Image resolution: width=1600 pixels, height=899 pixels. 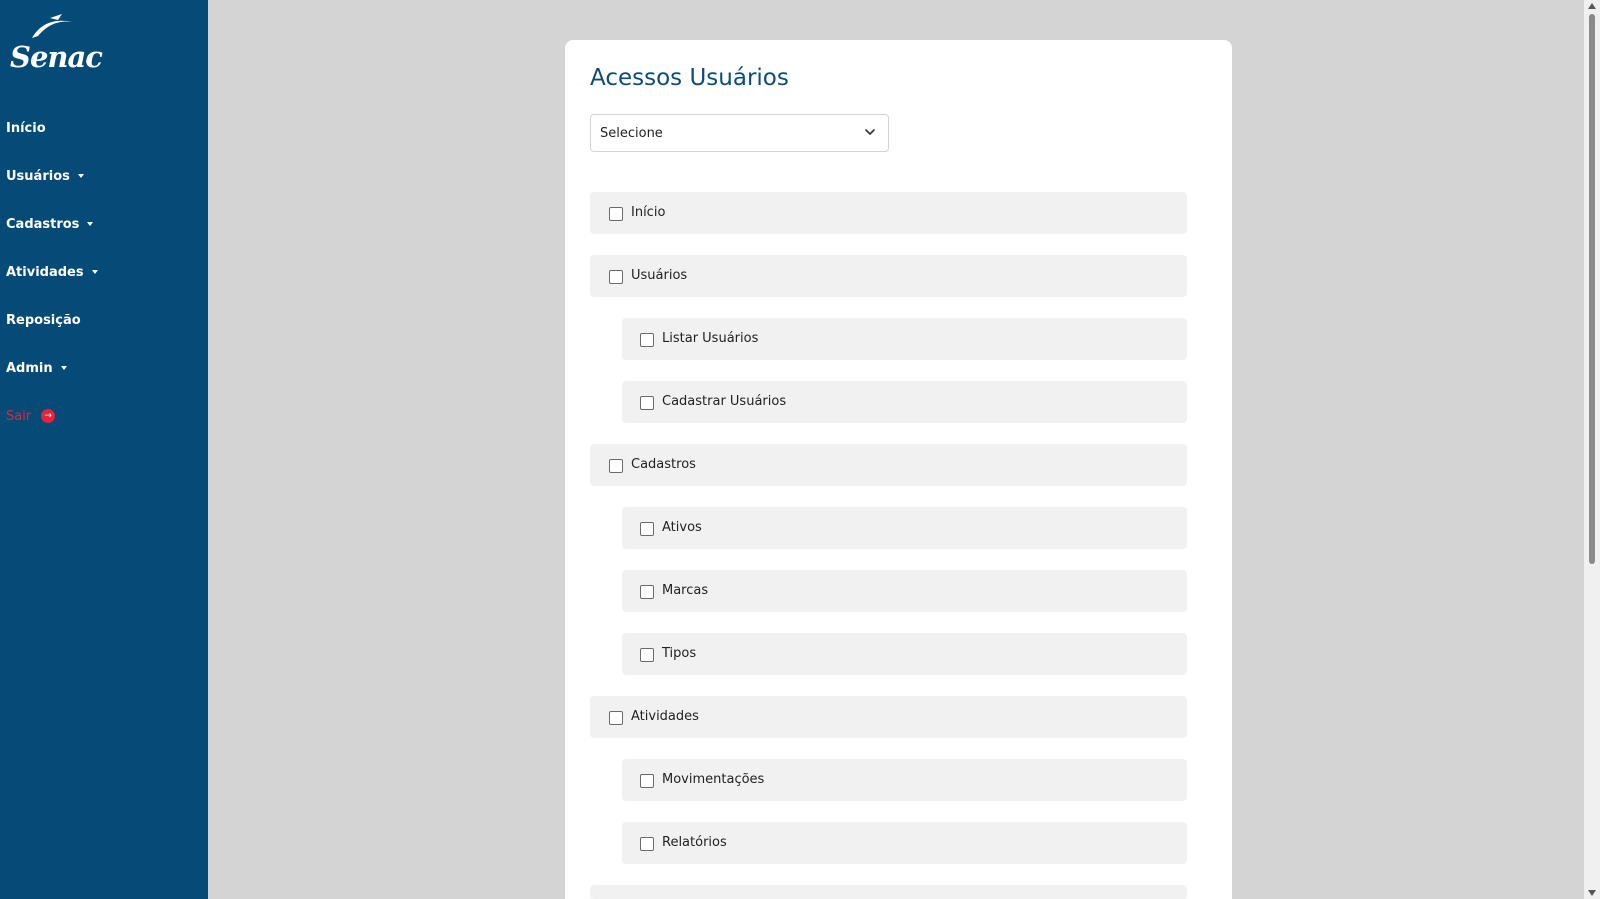 What do you see at coordinates (1592, 6) in the screenshot?
I see `scroll-up-icon` at bounding box center [1592, 6].